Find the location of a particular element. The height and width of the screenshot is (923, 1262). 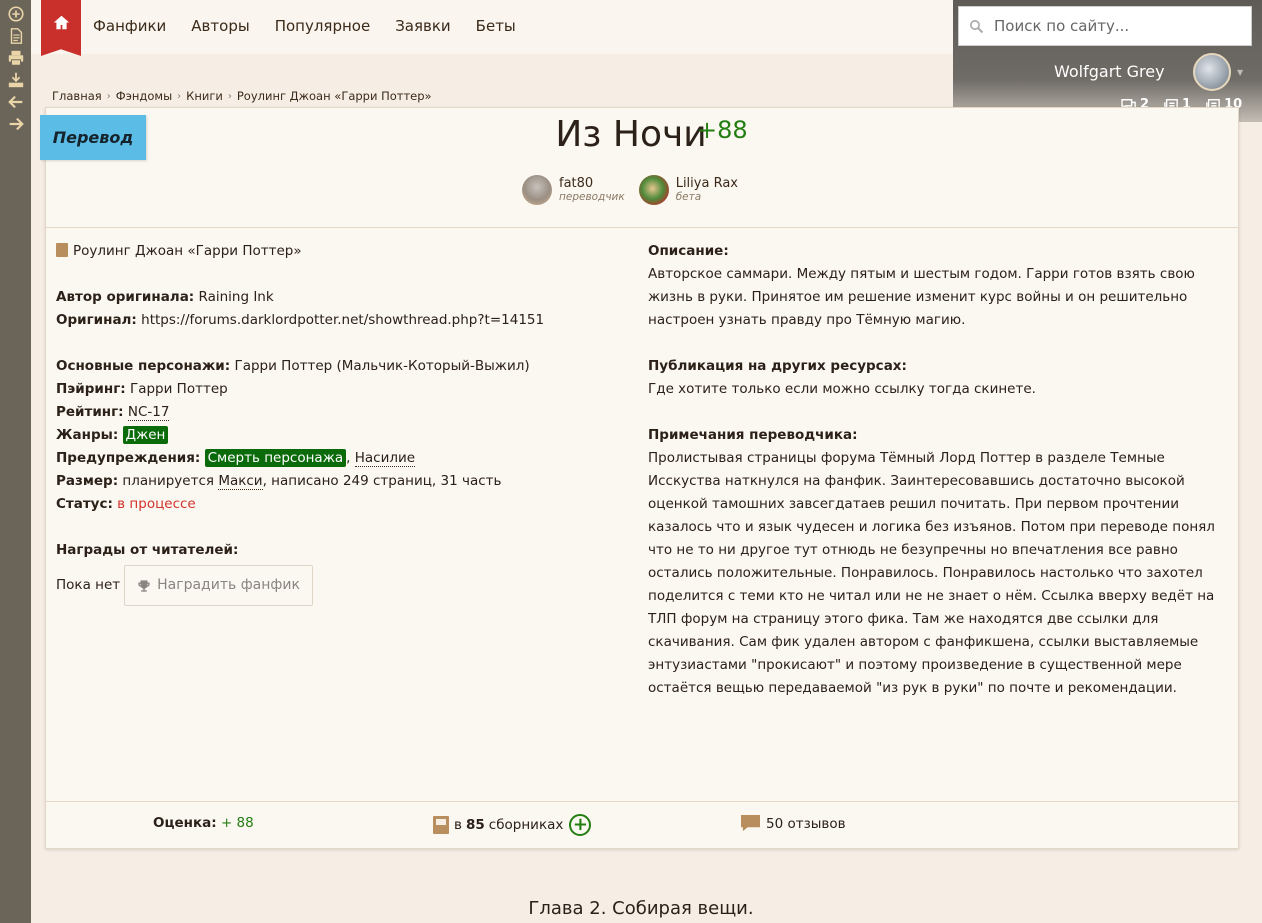

chapter-title: Глава 2. Собирая вещи. is located at coordinates (641, 908).